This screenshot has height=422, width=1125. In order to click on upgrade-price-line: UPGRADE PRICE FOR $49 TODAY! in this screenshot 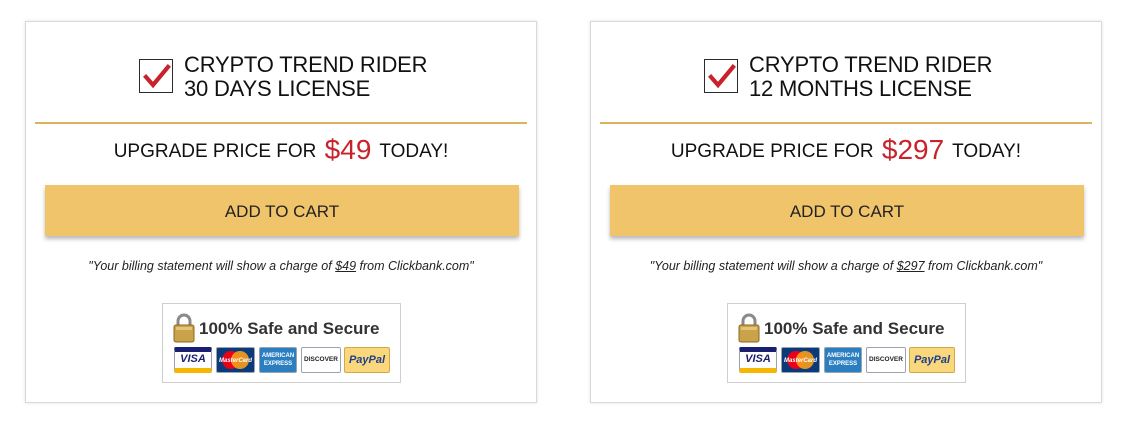, I will do `click(281, 150)`.